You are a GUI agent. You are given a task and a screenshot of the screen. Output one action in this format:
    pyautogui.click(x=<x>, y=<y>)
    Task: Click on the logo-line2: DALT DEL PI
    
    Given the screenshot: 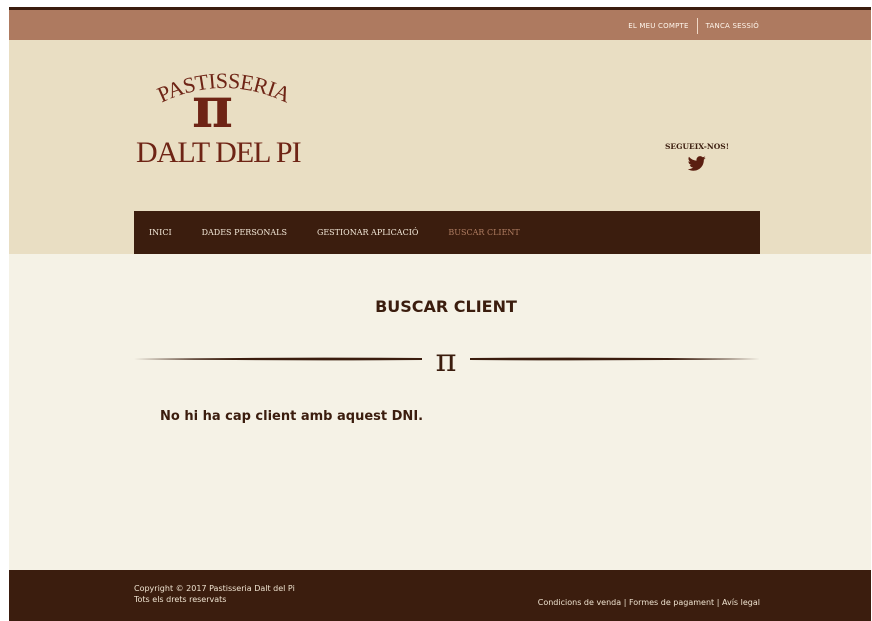 What is the action you would take?
    pyautogui.click(x=219, y=152)
    